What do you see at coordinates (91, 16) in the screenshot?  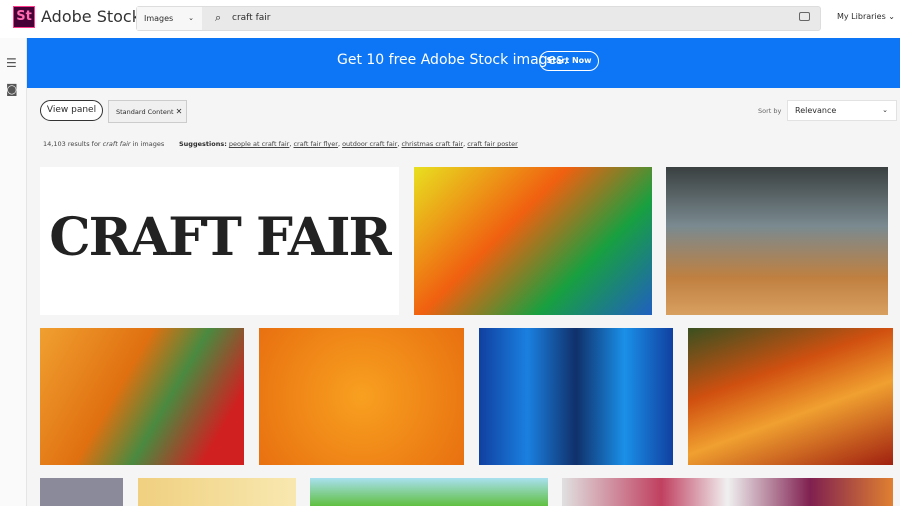 I see `brand-name: Adobe Stock` at bounding box center [91, 16].